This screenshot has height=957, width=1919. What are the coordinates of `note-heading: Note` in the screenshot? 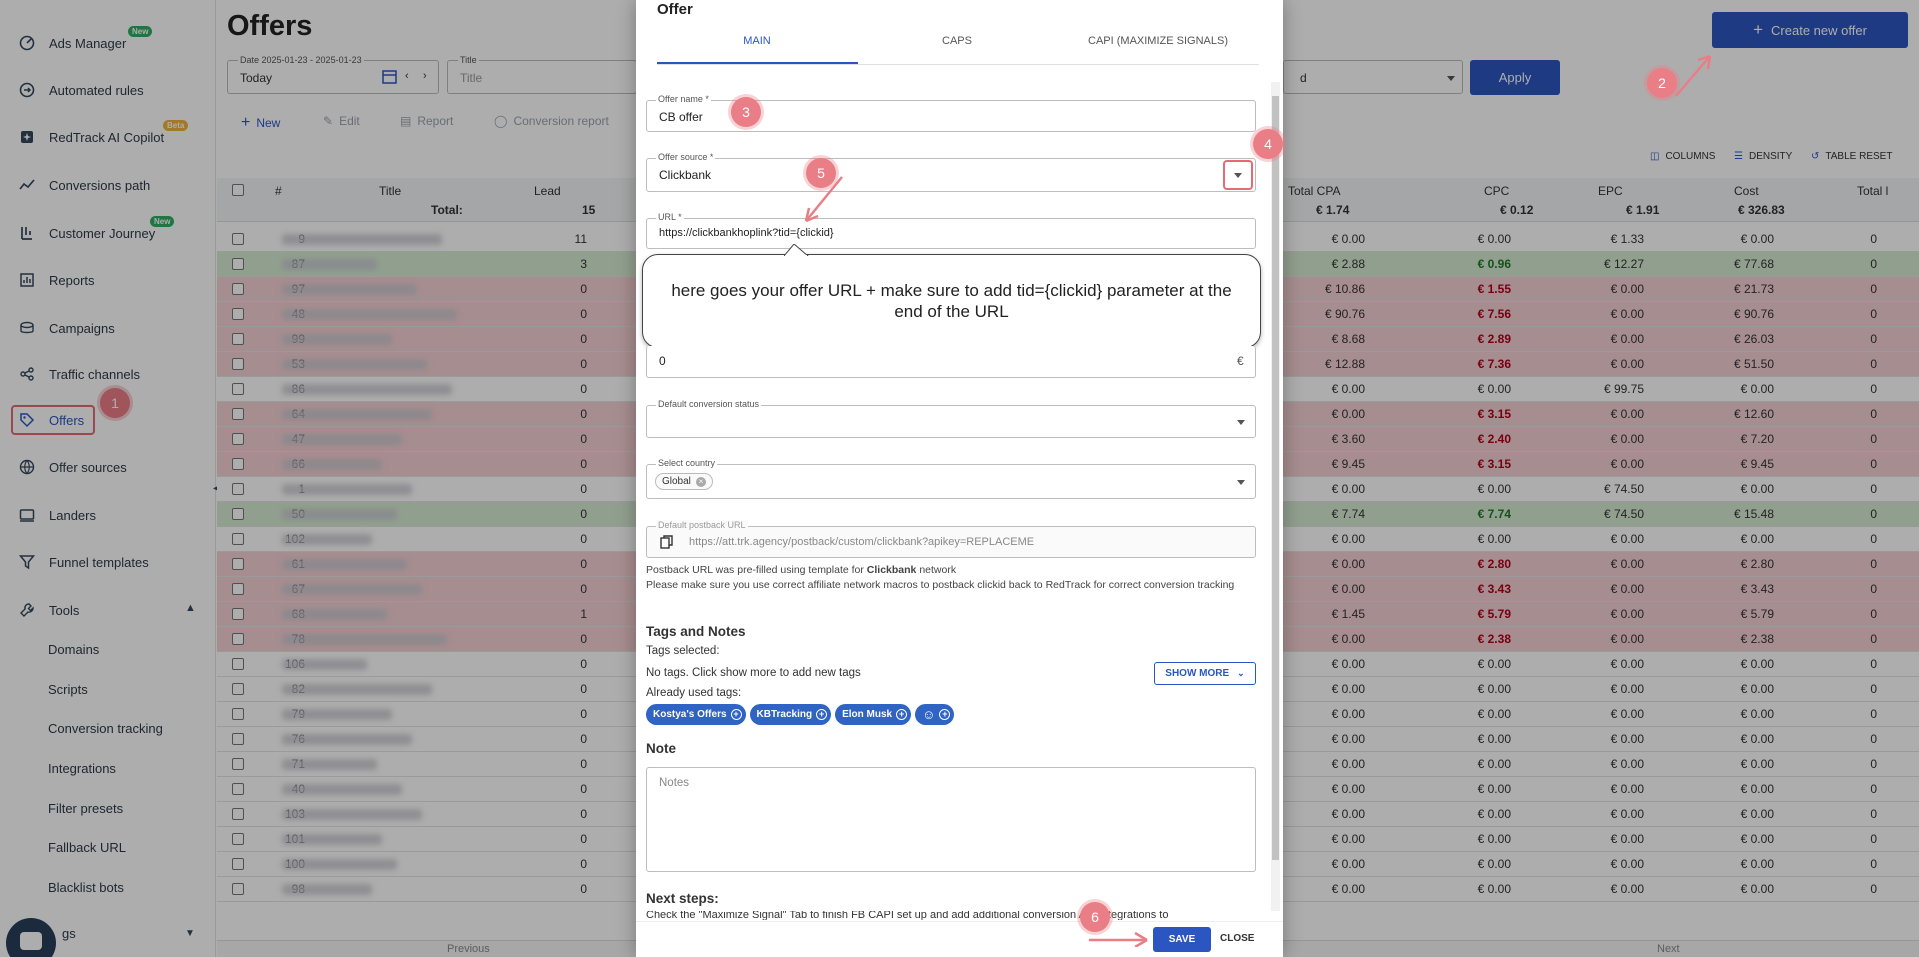 It's located at (661, 748).